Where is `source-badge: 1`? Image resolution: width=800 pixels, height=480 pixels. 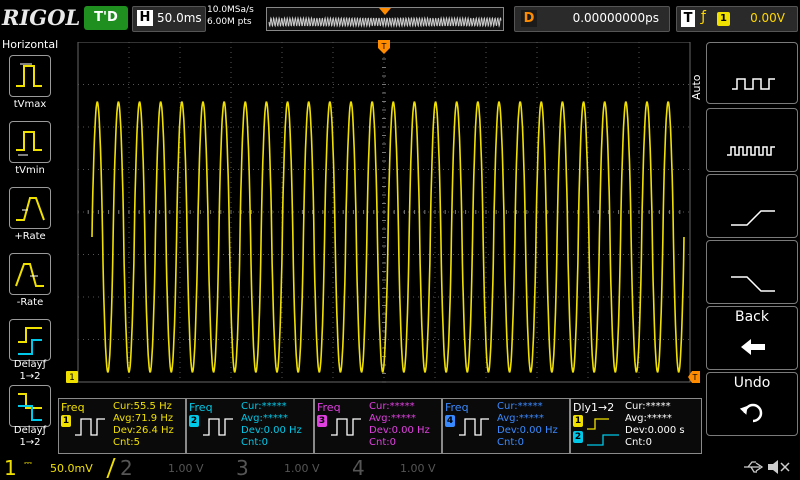 source-badge: 1 is located at coordinates (66, 421).